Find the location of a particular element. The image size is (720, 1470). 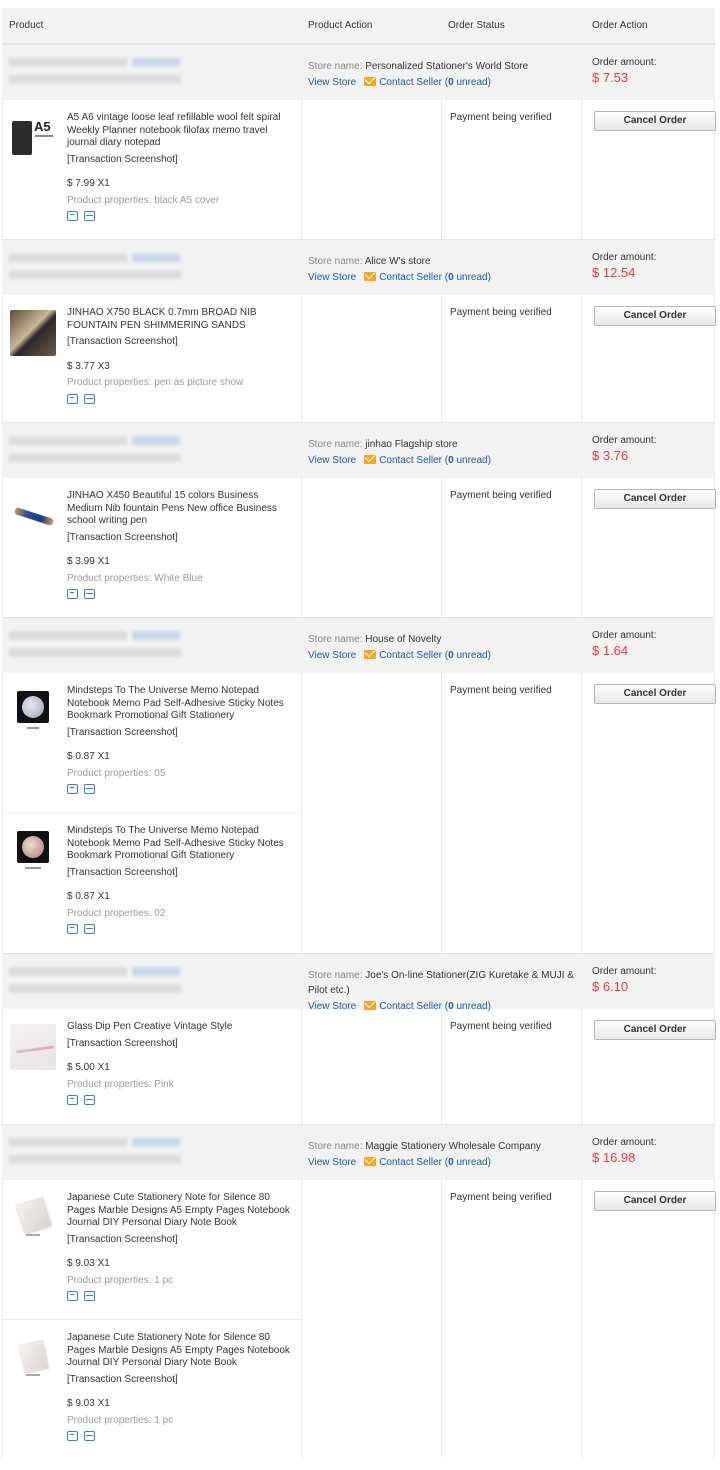

order-amount: Order amount: $ 6.10 is located at coordinates (624, 980).